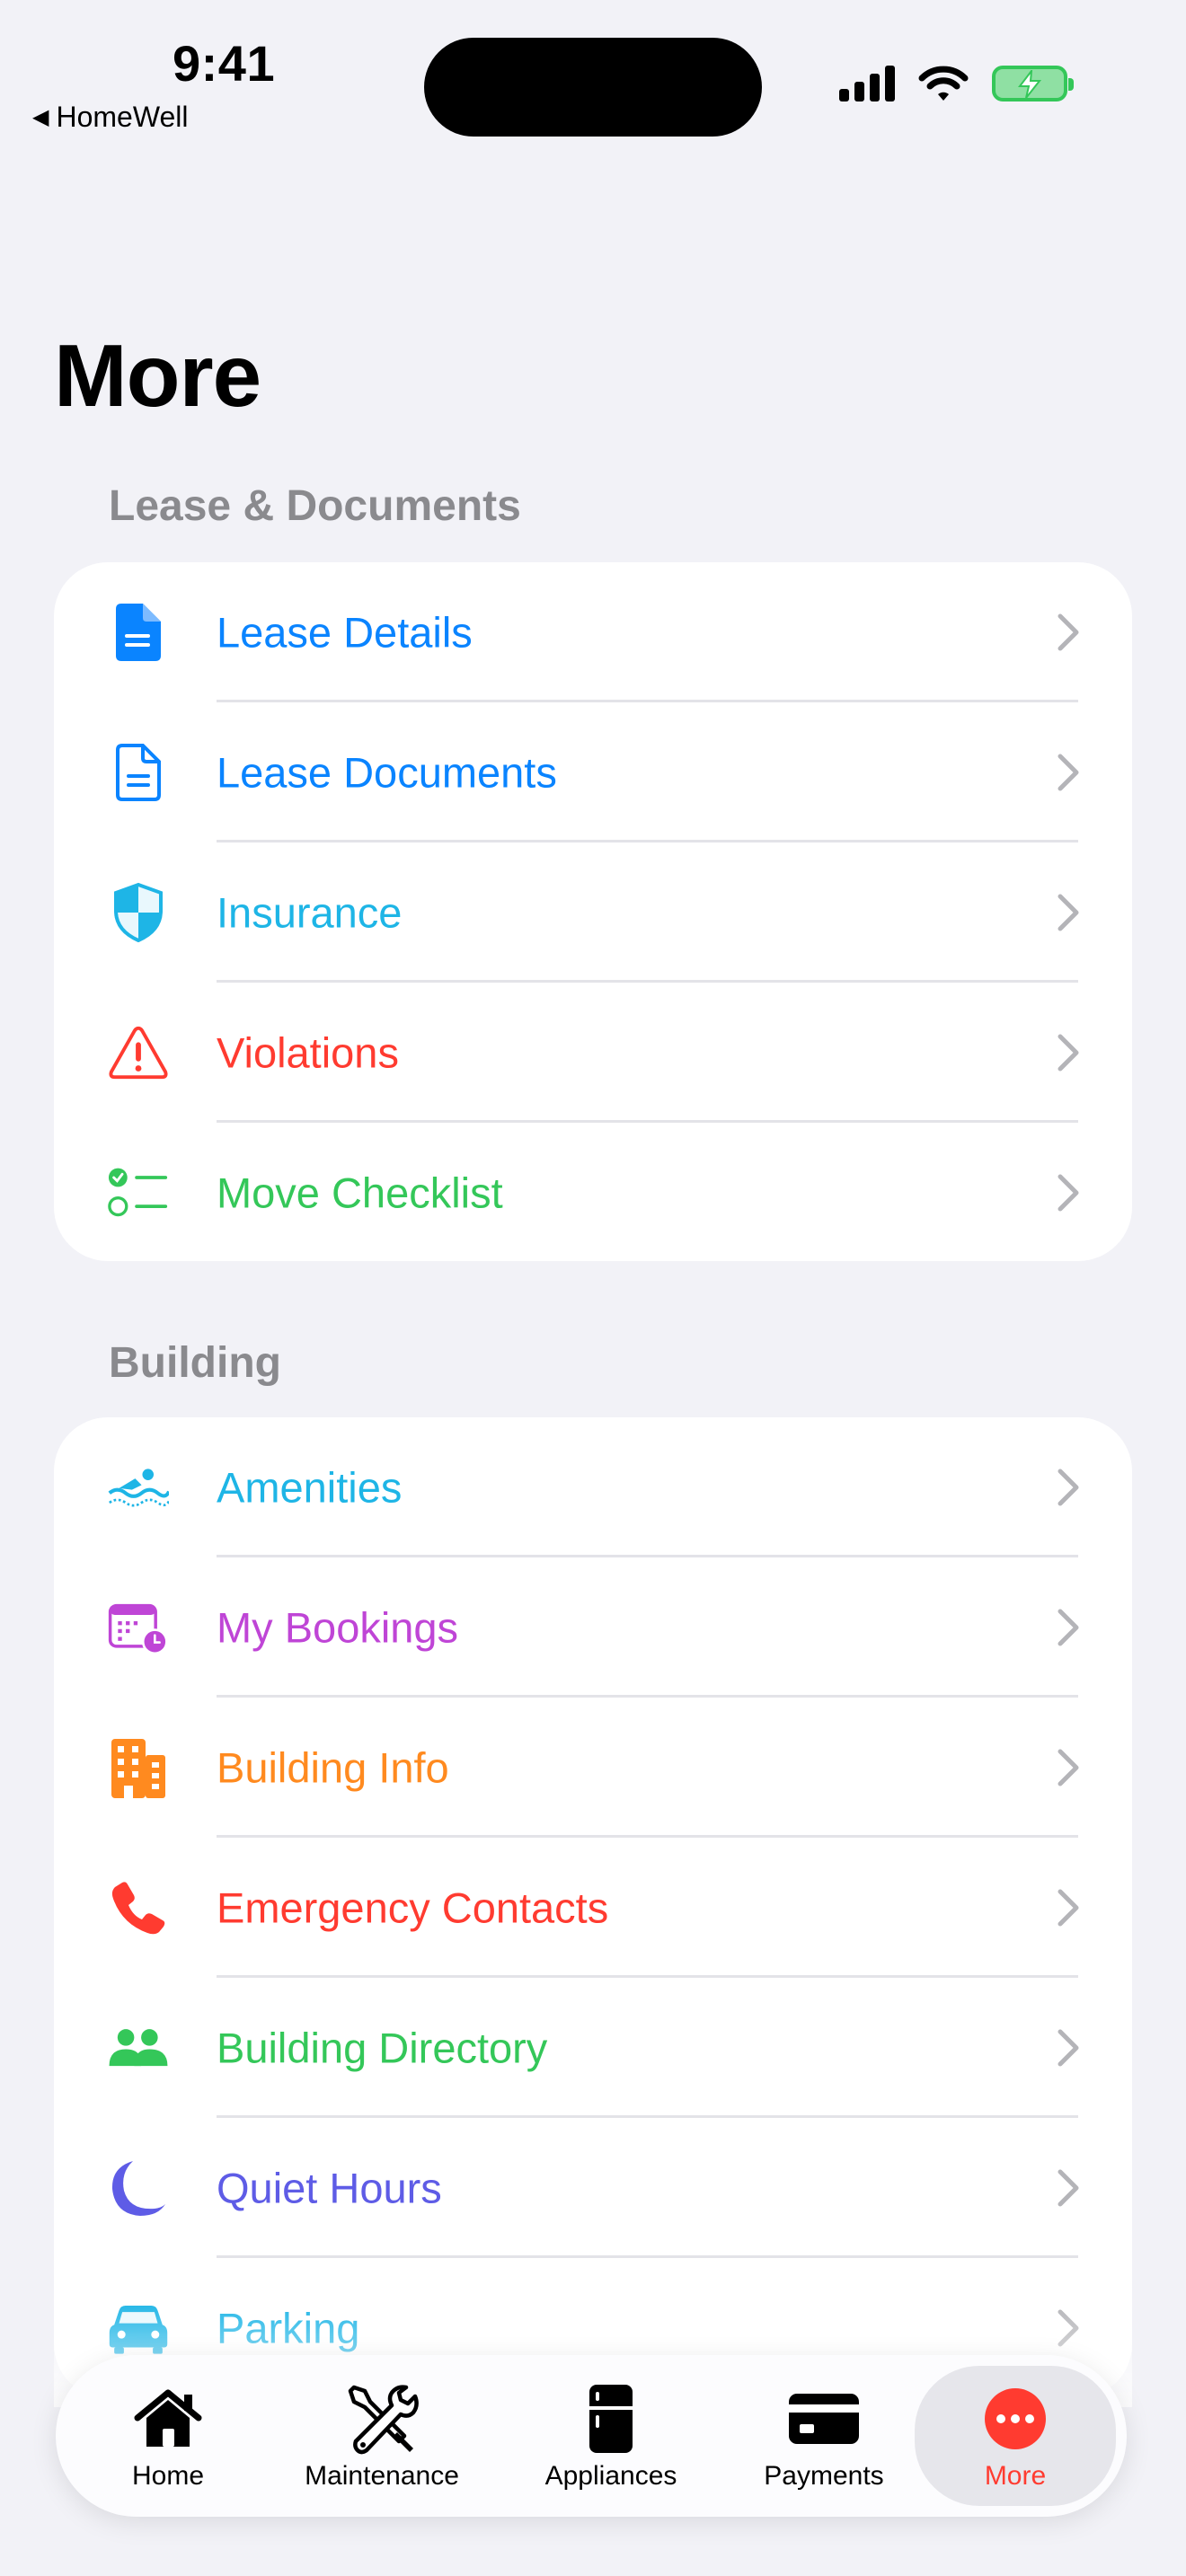  What do you see at coordinates (310, 912) in the screenshot?
I see `list-item-label: Insurance` at bounding box center [310, 912].